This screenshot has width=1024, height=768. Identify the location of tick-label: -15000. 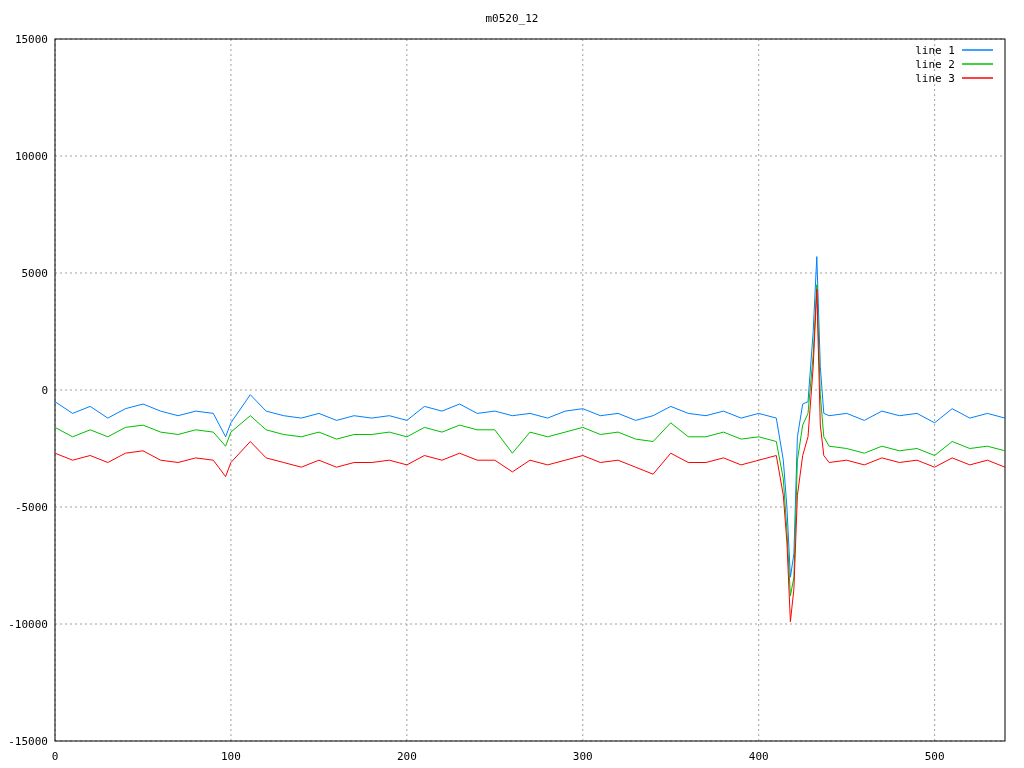
(28, 741).